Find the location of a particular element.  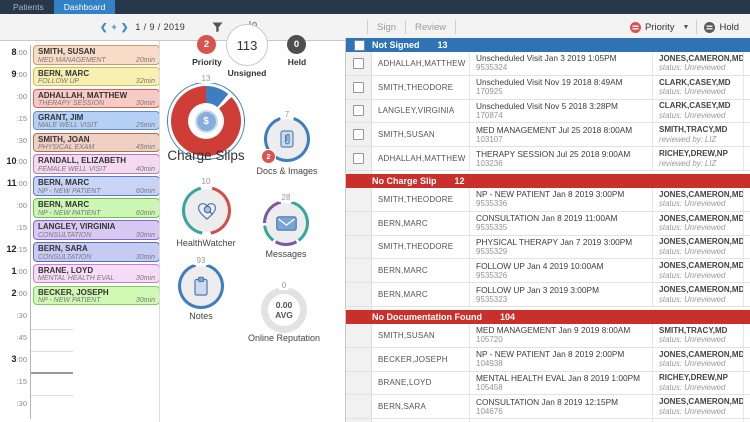

schedule-slot: 12:15 BERN, SARA CONSULTATION 30min is located at coordinates (80, 253).